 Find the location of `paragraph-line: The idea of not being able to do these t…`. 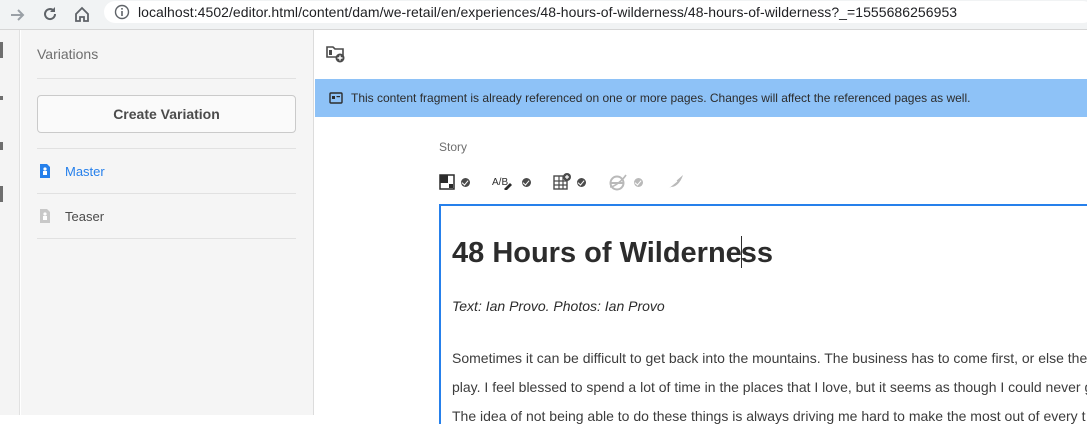

paragraph-line: The idea of not being able to do these t… is located at coordinates (769, 416).